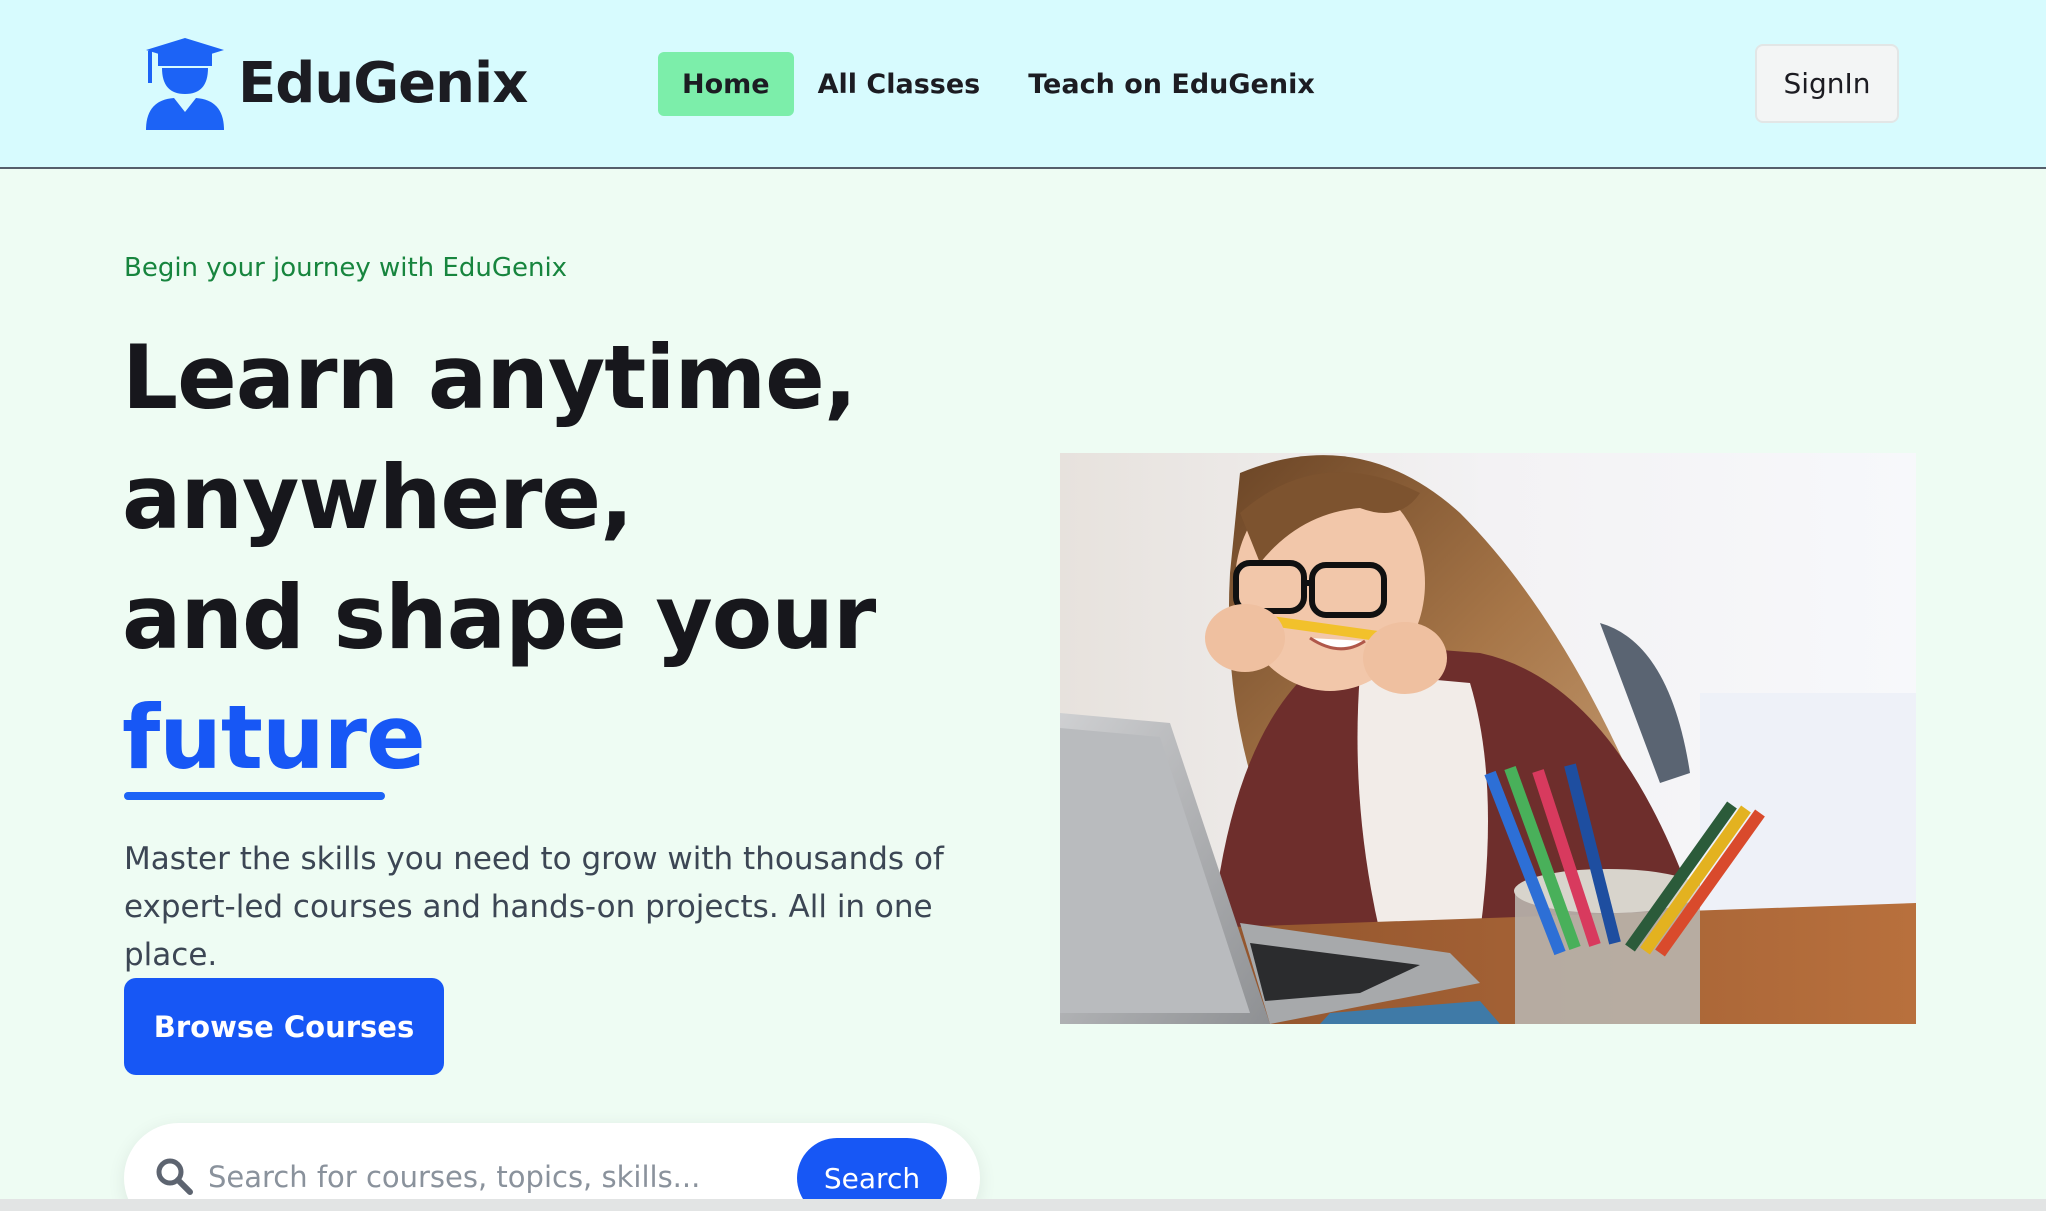 The image size is (2046, 1211). Describe the element at coordinates (185, 84) in the screenshot. I see `graduate-icon` at that location.